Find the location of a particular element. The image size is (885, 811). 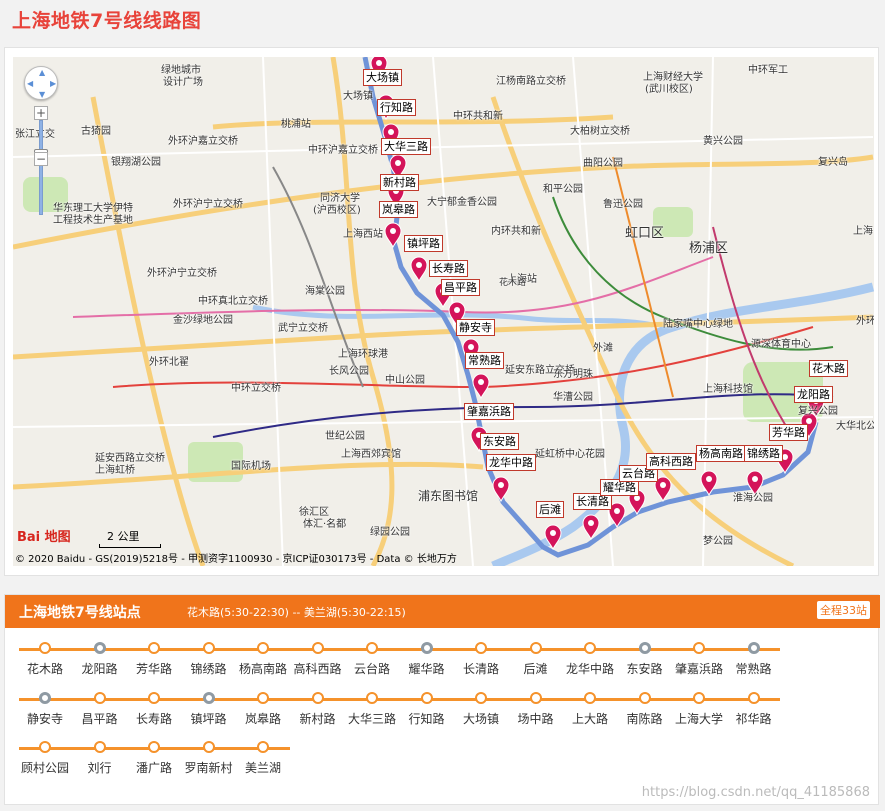

station-label-yanggaonanlu: 杨高南路 is located at coordinates (721, 453).